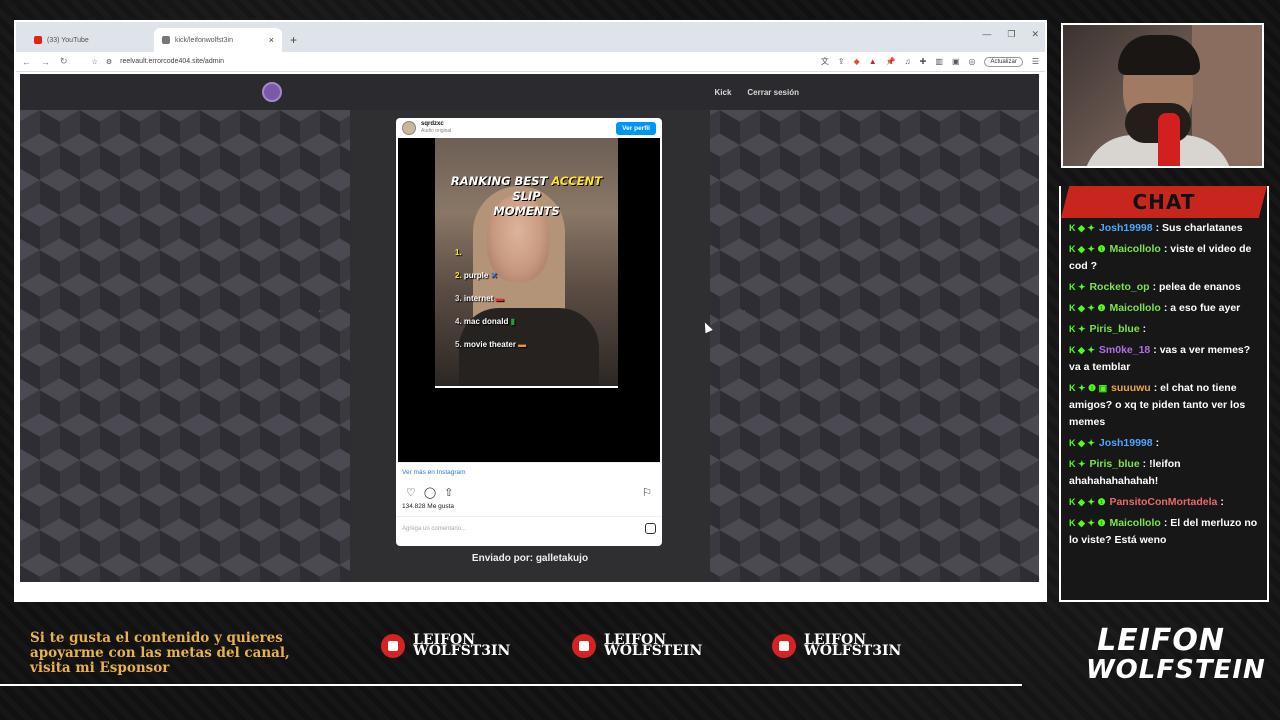  Describe the element at coordinates (109, 62) in the screenshot. I see `site-info-icon: ⚙` at that location.